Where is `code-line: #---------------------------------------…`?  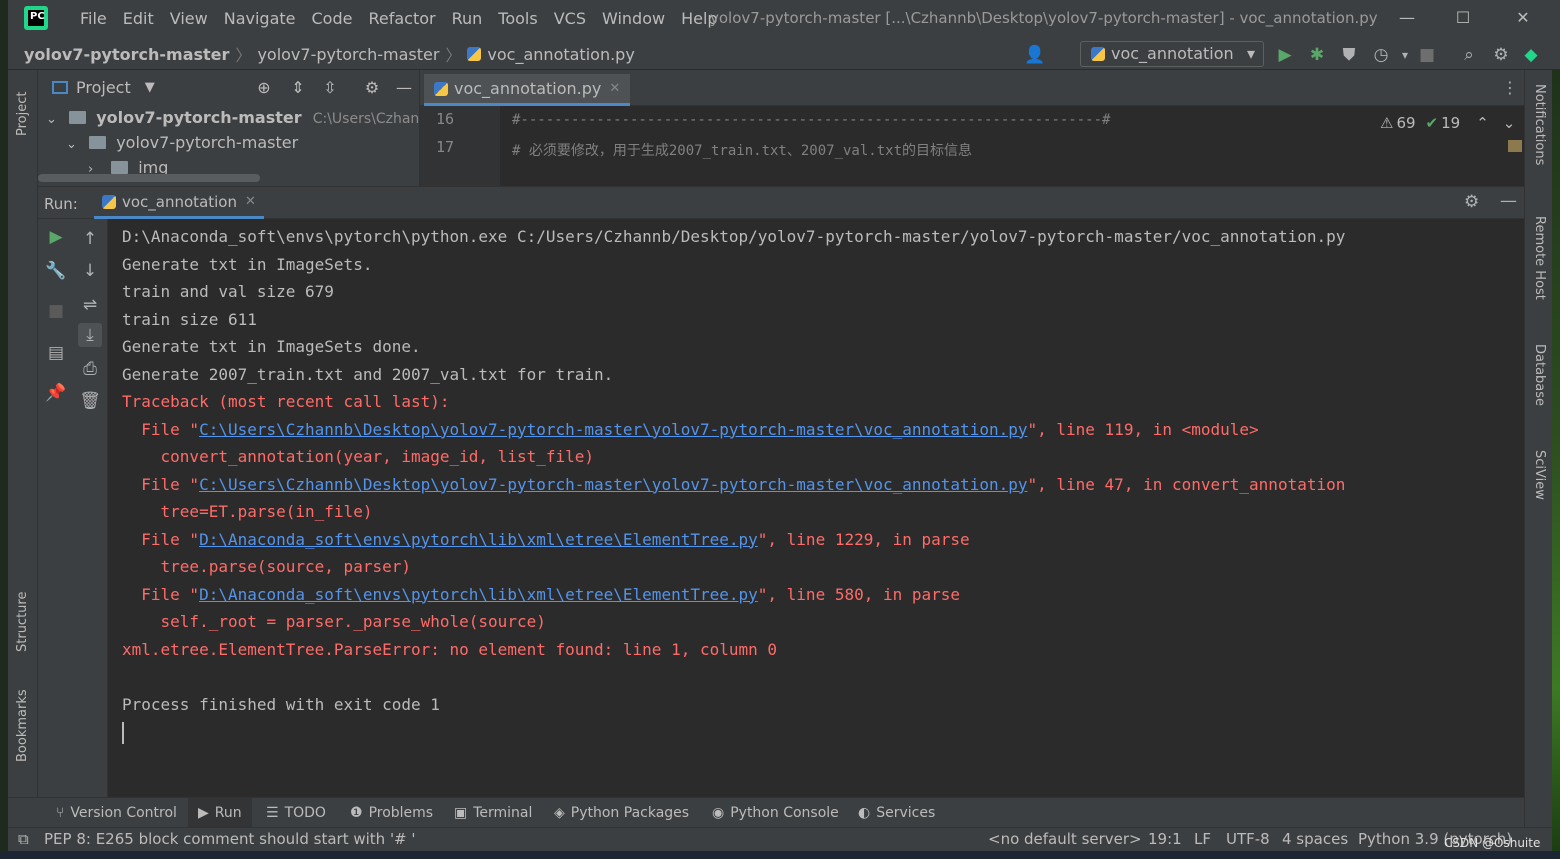
code-line: #---------------------------------------… is located at coordinates (811, 120).